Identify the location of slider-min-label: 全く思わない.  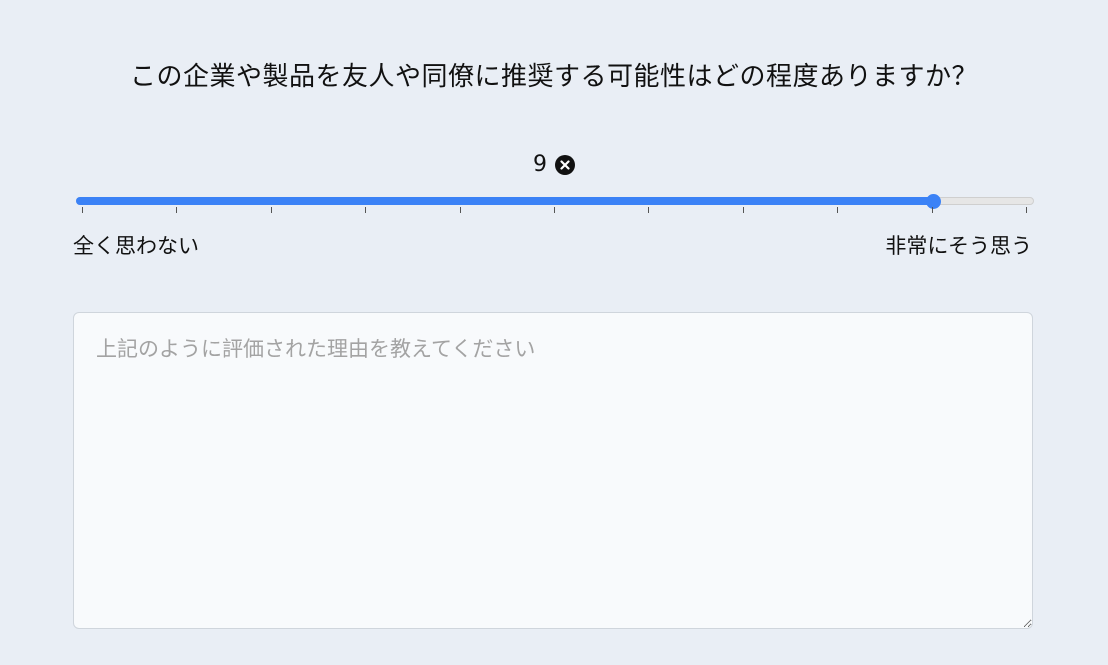
(136, 246).